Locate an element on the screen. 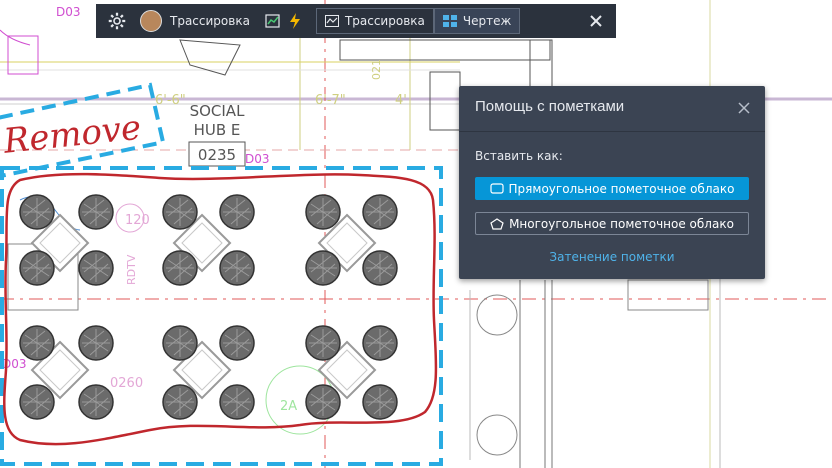  tag-2a: 2A is located at coordinates (288, 406).